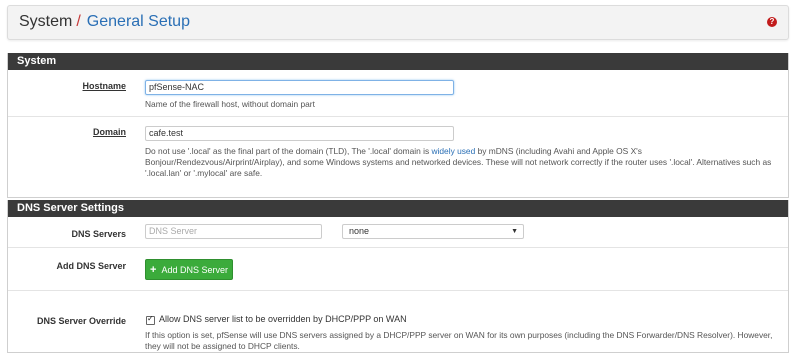  What do you see at coordinates (398, 22) in the screenshot?
I see `breadcrumb: System / General Setup ?` at bounding box center [398, 22].